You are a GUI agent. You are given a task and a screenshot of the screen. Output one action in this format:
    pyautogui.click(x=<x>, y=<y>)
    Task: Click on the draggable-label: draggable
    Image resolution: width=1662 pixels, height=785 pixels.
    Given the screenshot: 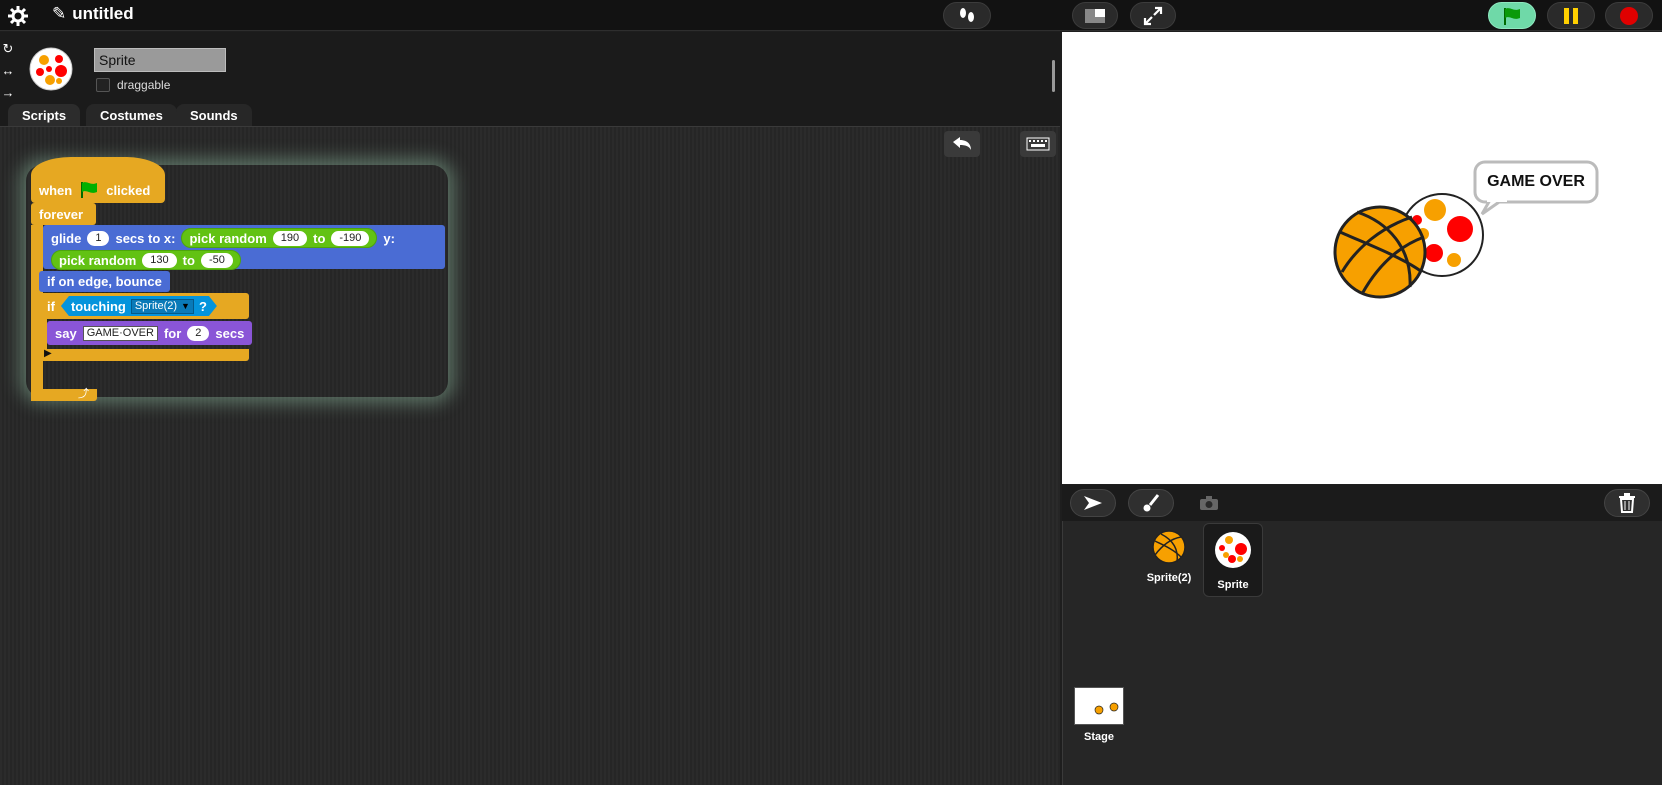 What is the action you would take?
    pyautogui.click(x=144, y=85)
    